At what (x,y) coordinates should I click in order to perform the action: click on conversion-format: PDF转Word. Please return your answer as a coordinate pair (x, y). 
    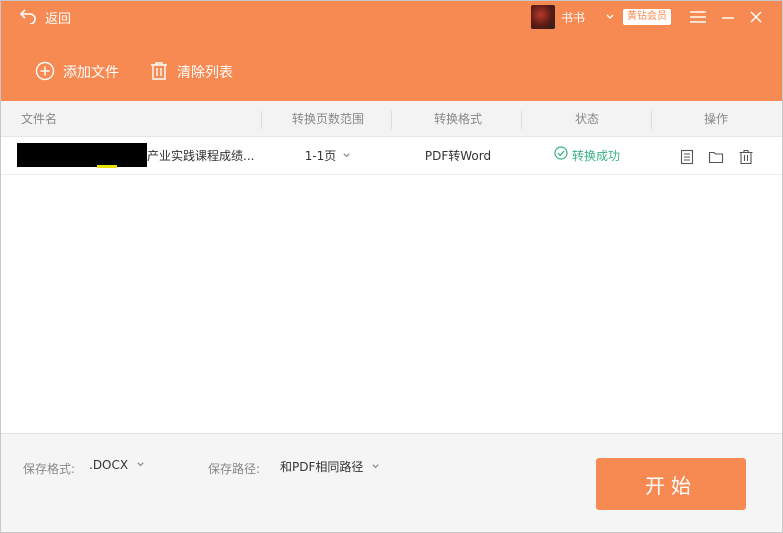
    Looking at the image, I should click on (458, 156).